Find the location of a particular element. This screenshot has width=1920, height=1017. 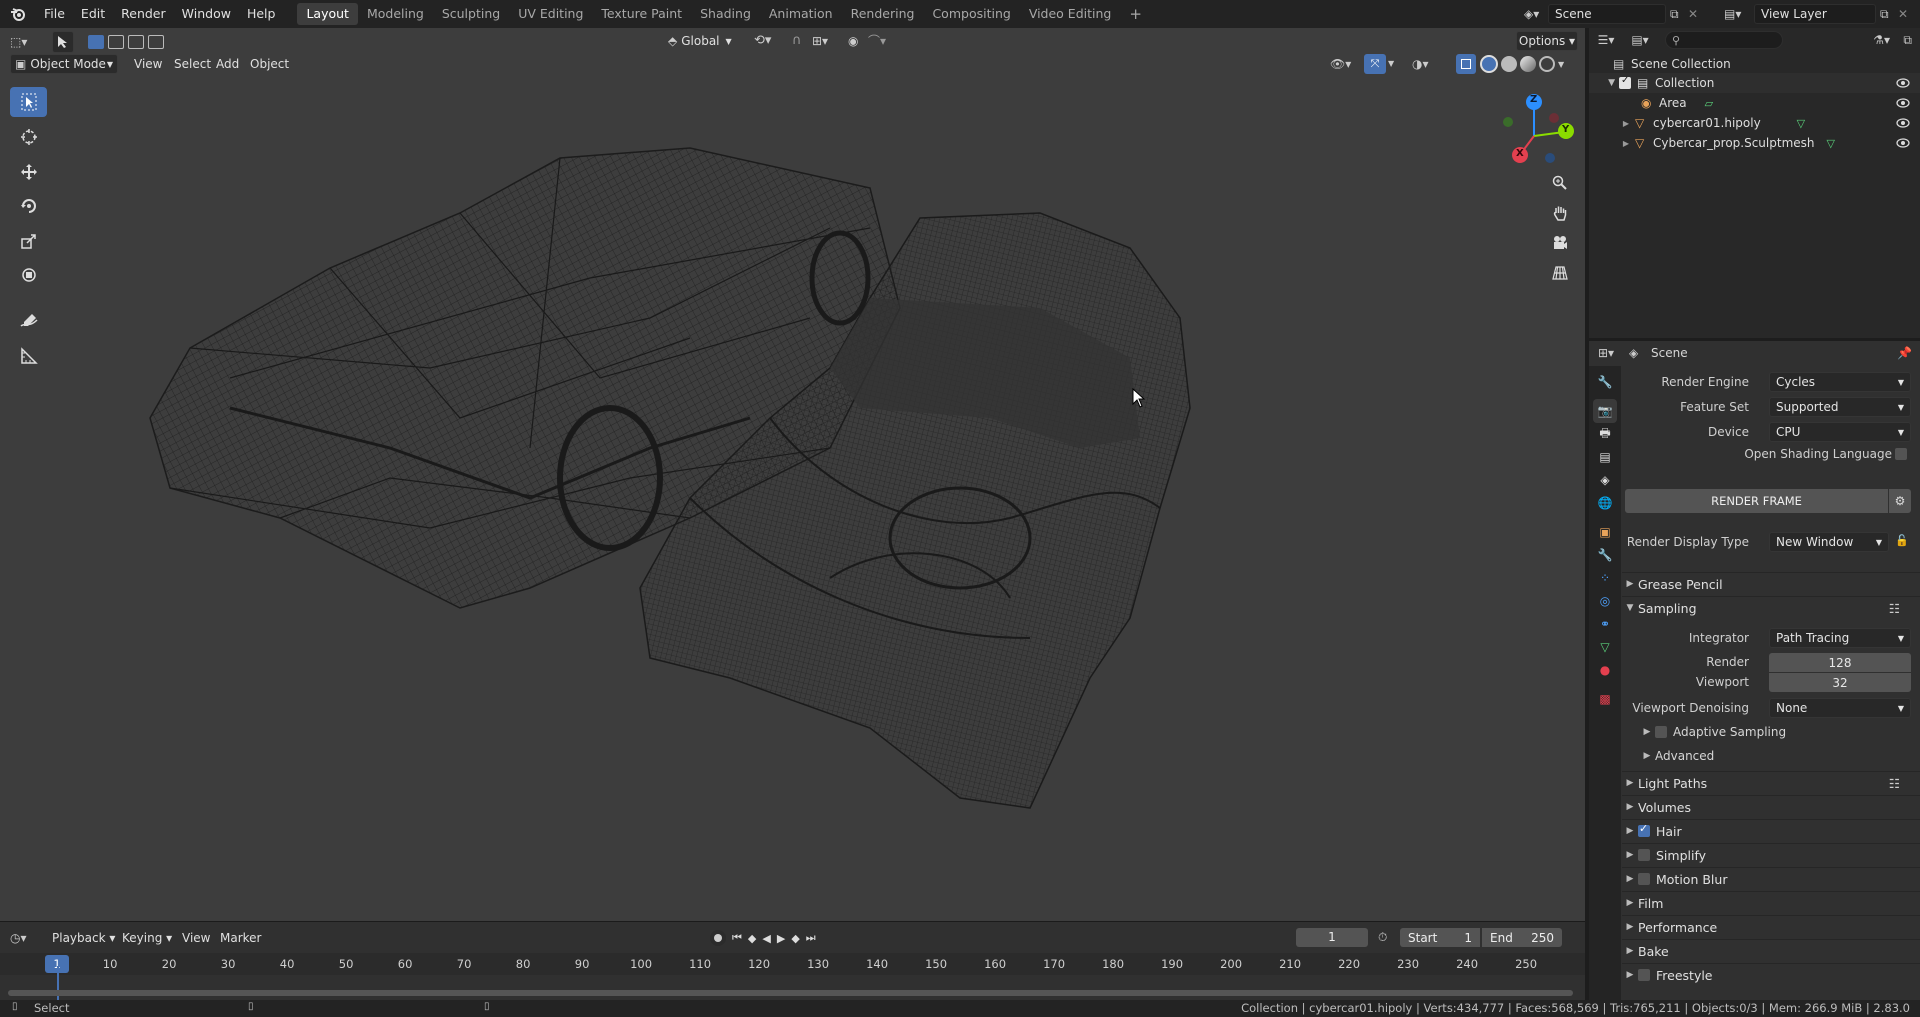

view-layer-selector: ▤▾ View Layer ⧉ ✕ is located at coordinates (1822, 14).